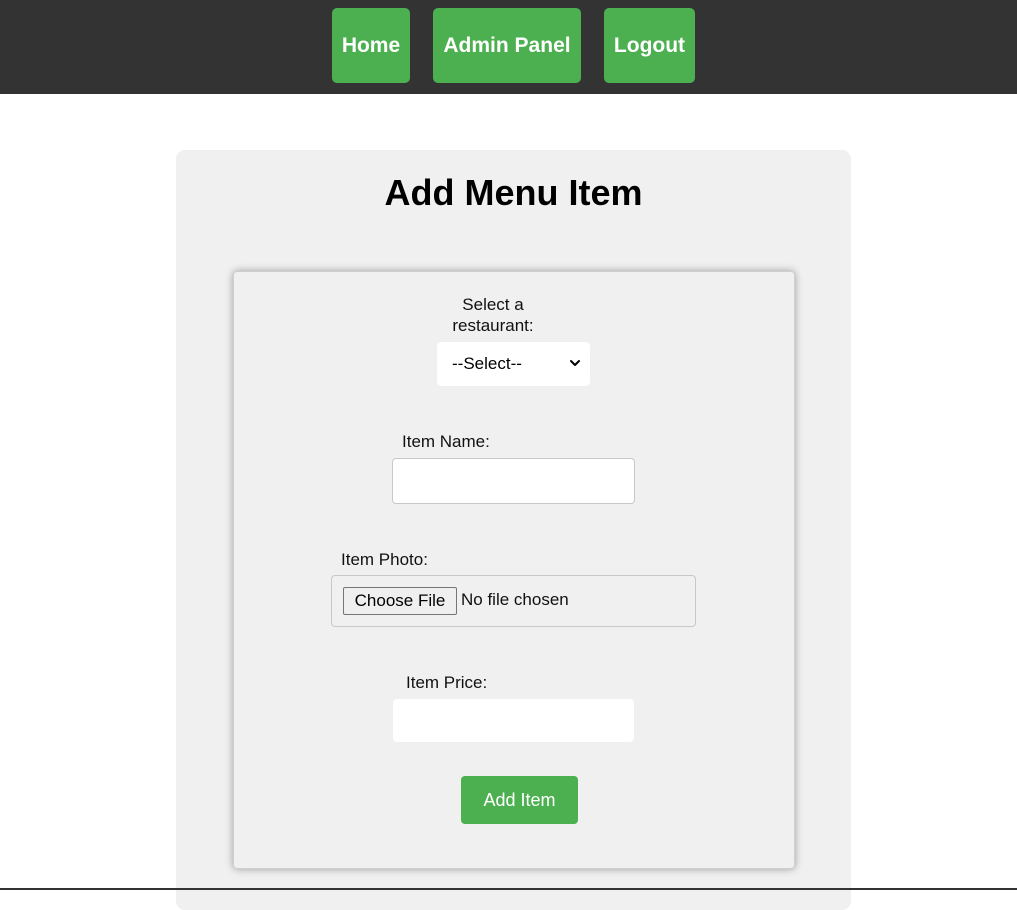 The width and height of the screenshot is (1017, 910). I want to click on chevron-down-icon, so click(575, 363).